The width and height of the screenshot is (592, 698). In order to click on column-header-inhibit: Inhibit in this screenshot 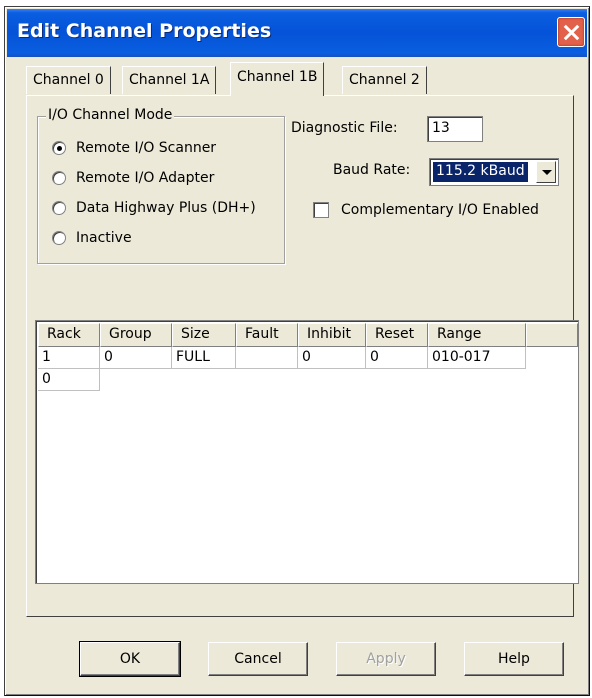, I will do `click(332, 335)`.